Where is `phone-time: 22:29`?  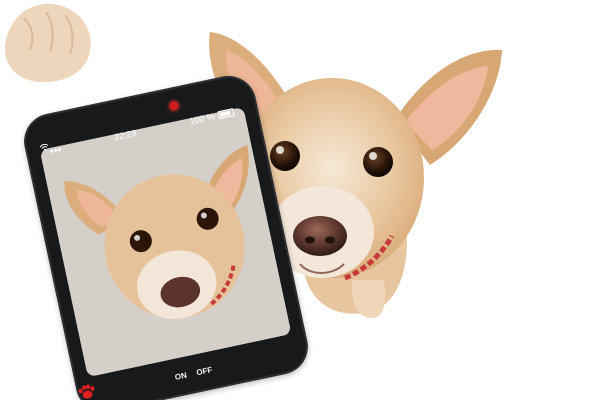
phone-time: 22:29 is located at coordinates (125, 135).